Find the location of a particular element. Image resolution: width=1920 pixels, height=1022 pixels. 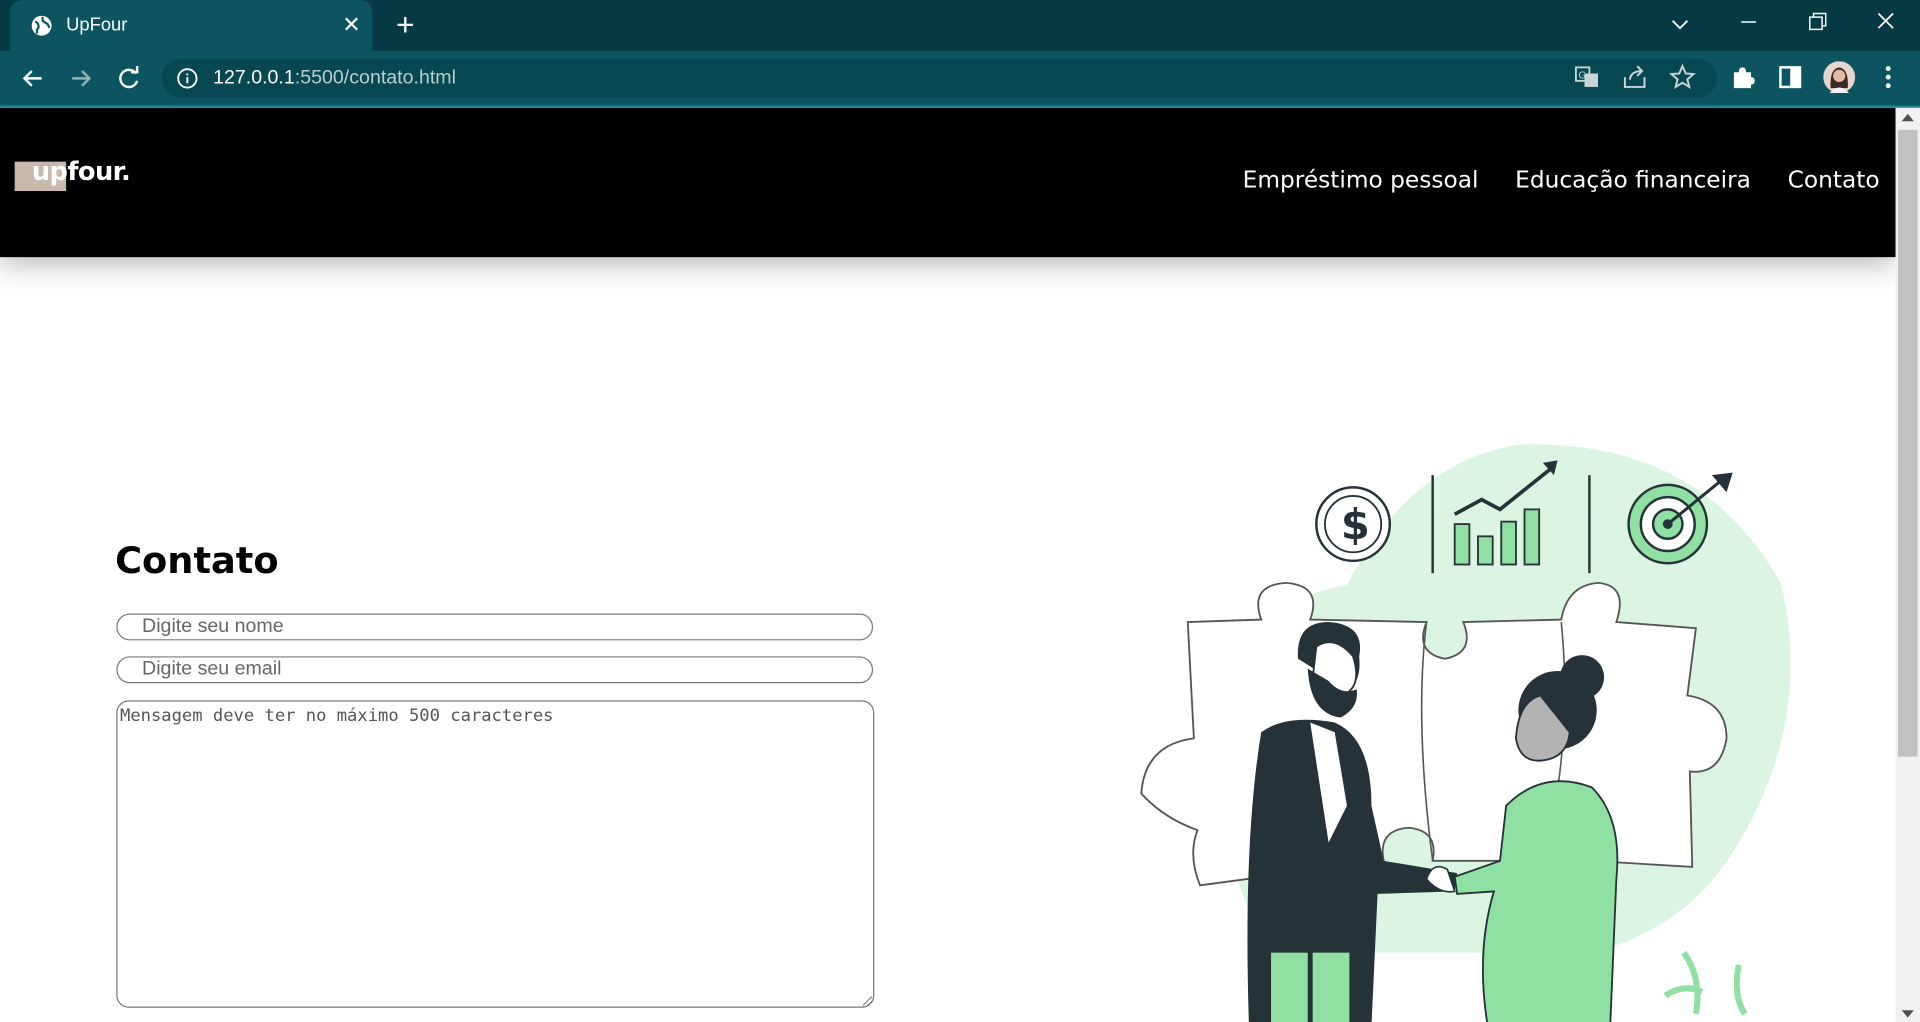

browser-tabstrip: UpFour ✕ + is located at coordinates (960, 26).